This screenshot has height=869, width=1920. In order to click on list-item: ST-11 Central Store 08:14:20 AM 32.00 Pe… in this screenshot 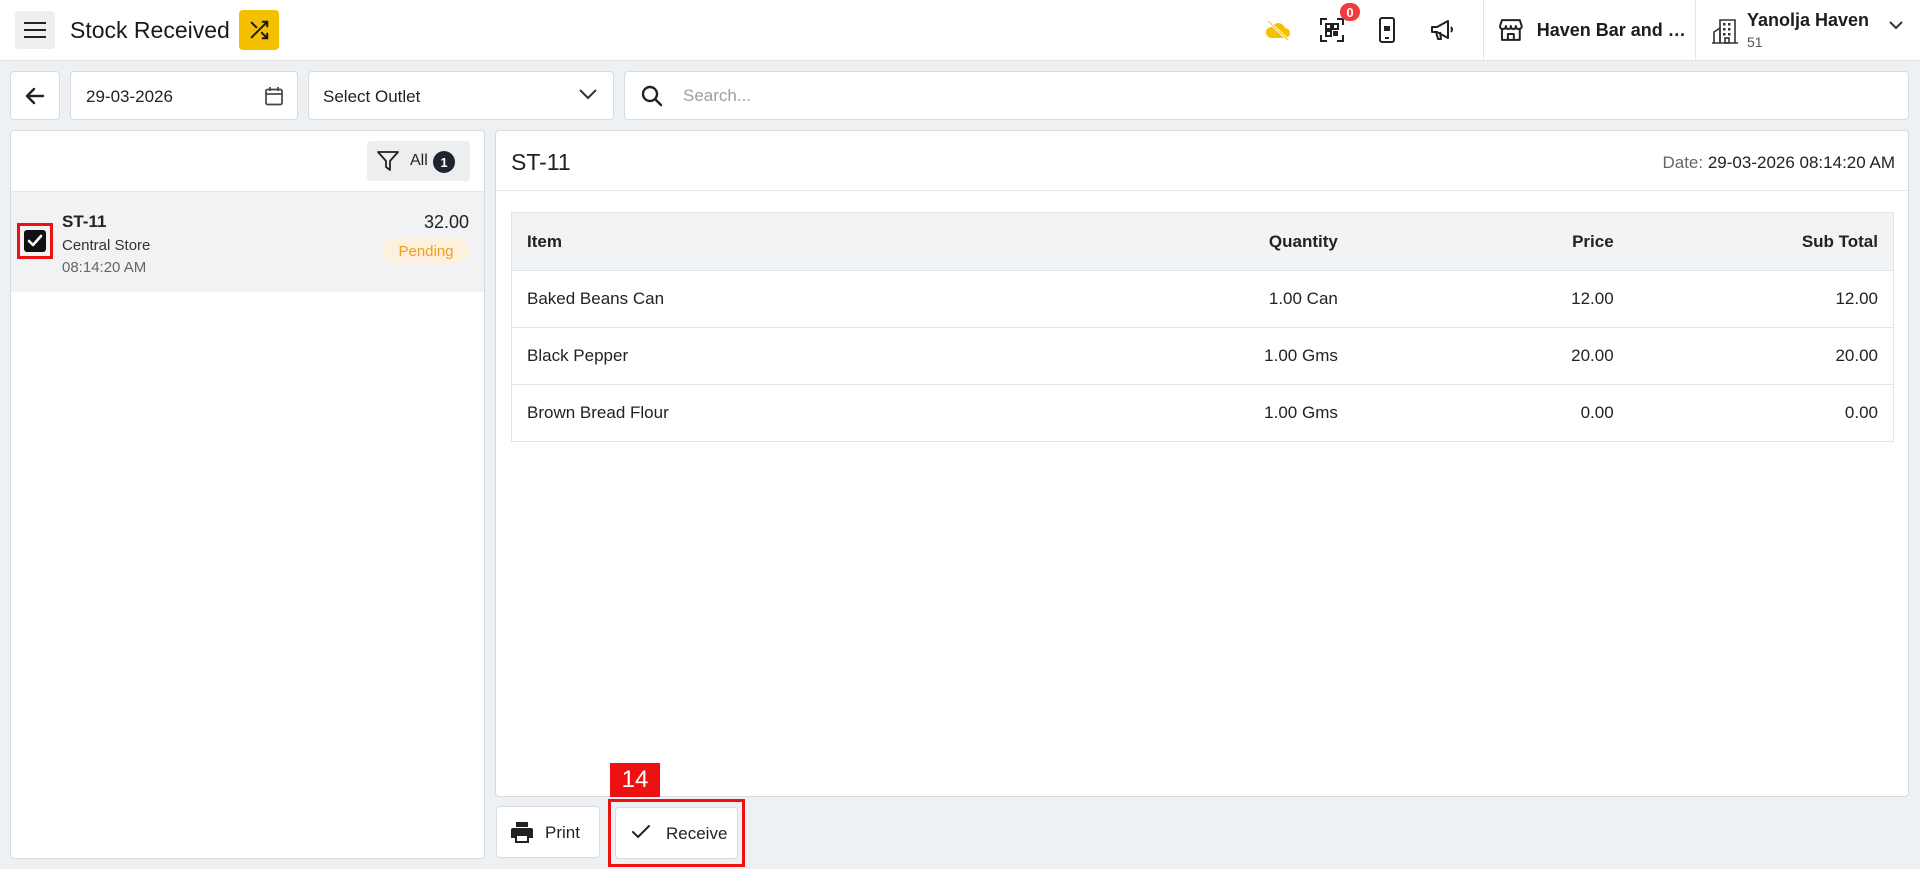, I will do `click(247, 241)`.